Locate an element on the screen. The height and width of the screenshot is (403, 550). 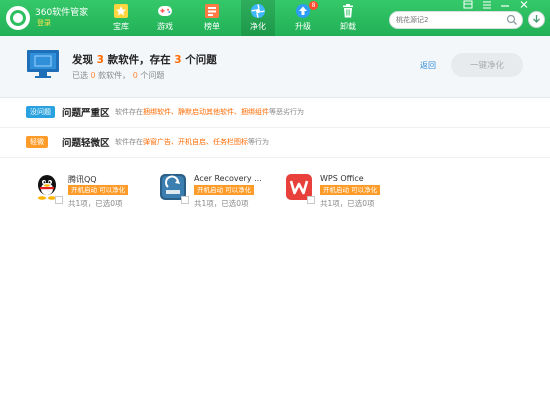
nav-item-purify: 净化 is located at coordinates (258, 18).